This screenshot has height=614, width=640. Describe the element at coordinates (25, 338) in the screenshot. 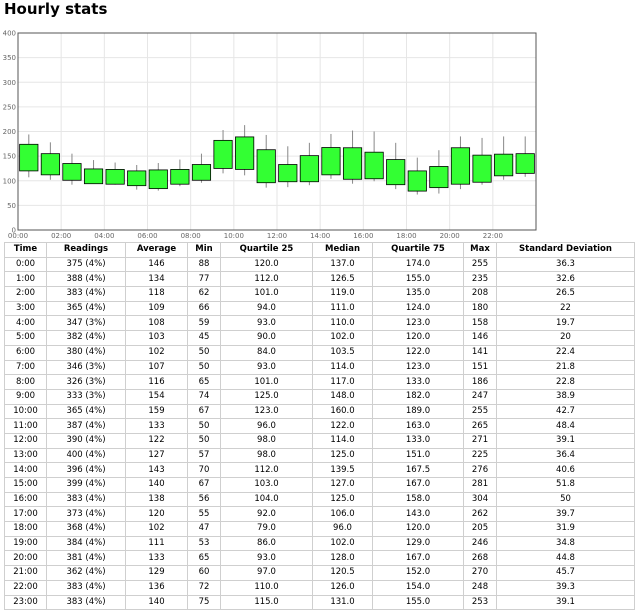

I see `table-cell: 5:00` at that location.